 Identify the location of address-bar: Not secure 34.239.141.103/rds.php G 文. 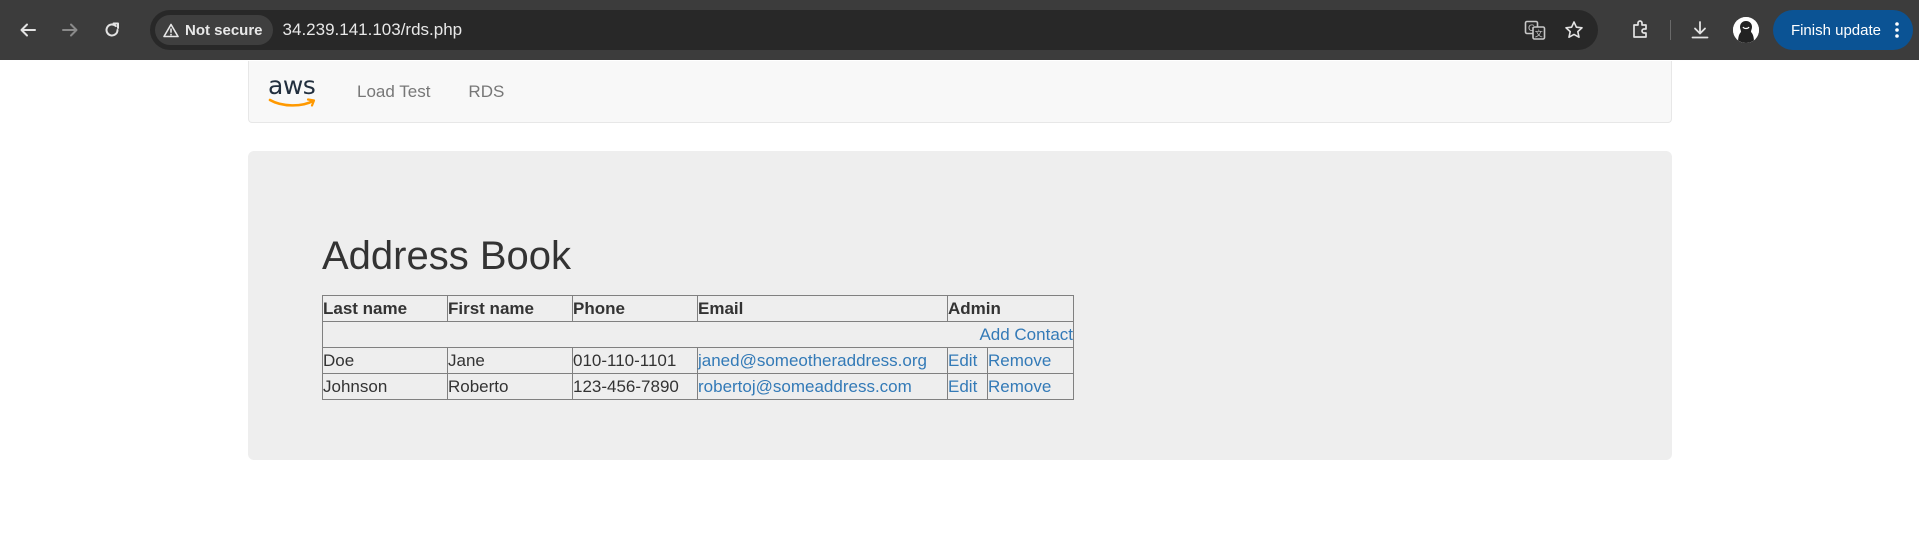
(874, 30).